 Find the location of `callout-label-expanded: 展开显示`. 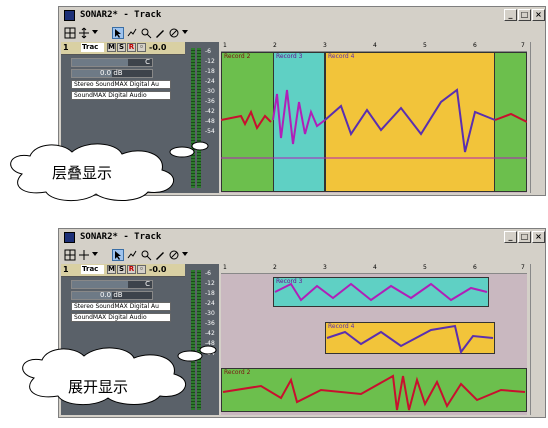

callout-label-expanded: 展开显示 is located at coordinates (98, 387).